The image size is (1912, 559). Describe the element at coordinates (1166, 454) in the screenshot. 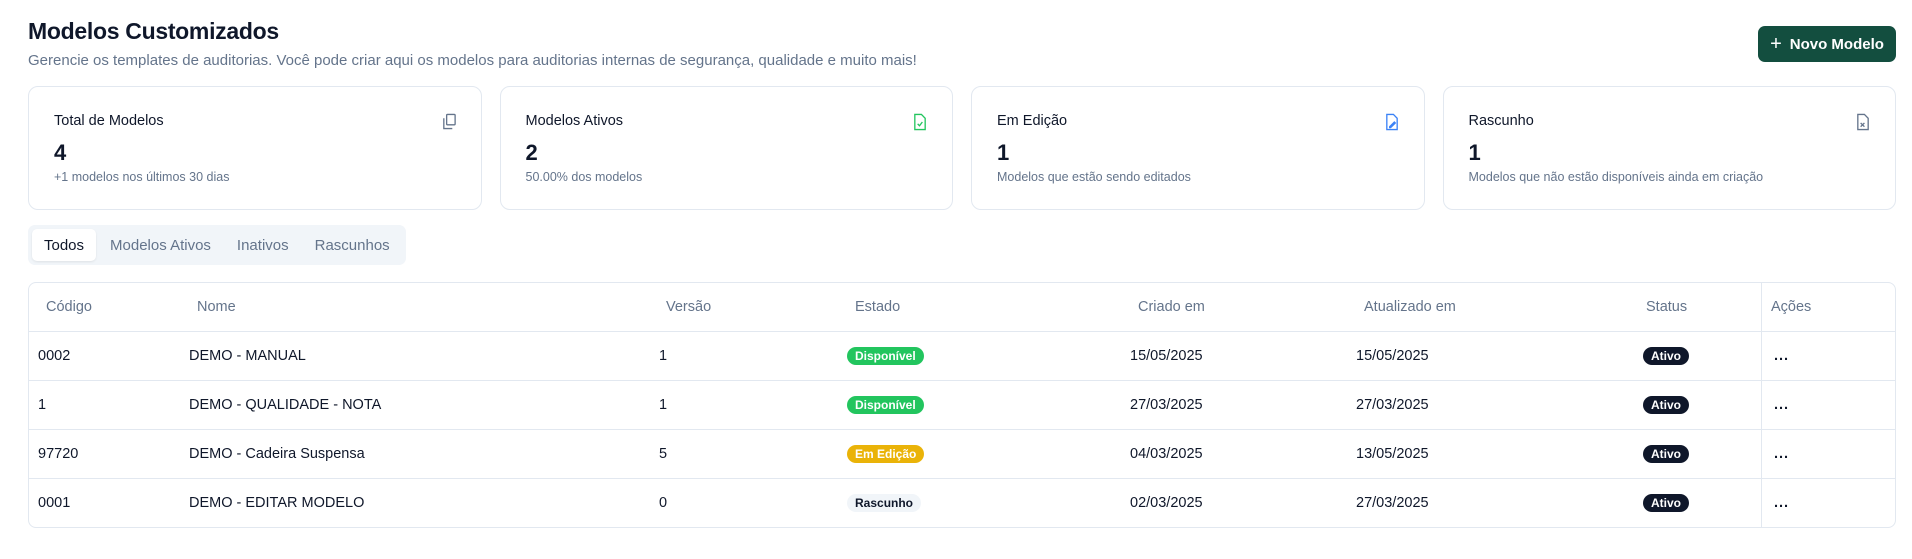

I see `cell-criado: 04/03/2025` at that location.